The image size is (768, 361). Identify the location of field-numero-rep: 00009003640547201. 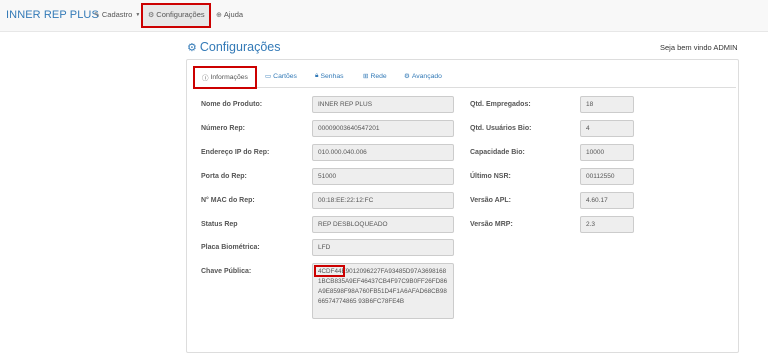
(383, 128).